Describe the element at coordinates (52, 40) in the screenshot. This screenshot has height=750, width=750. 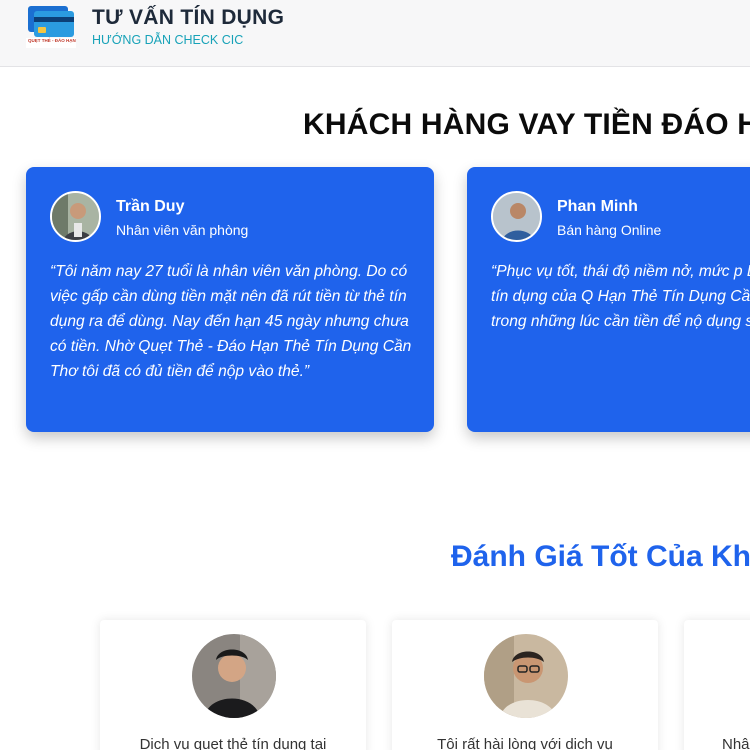
I see `logo-text: QUẸT THẺ - ĐÁO HẠN` at that location.